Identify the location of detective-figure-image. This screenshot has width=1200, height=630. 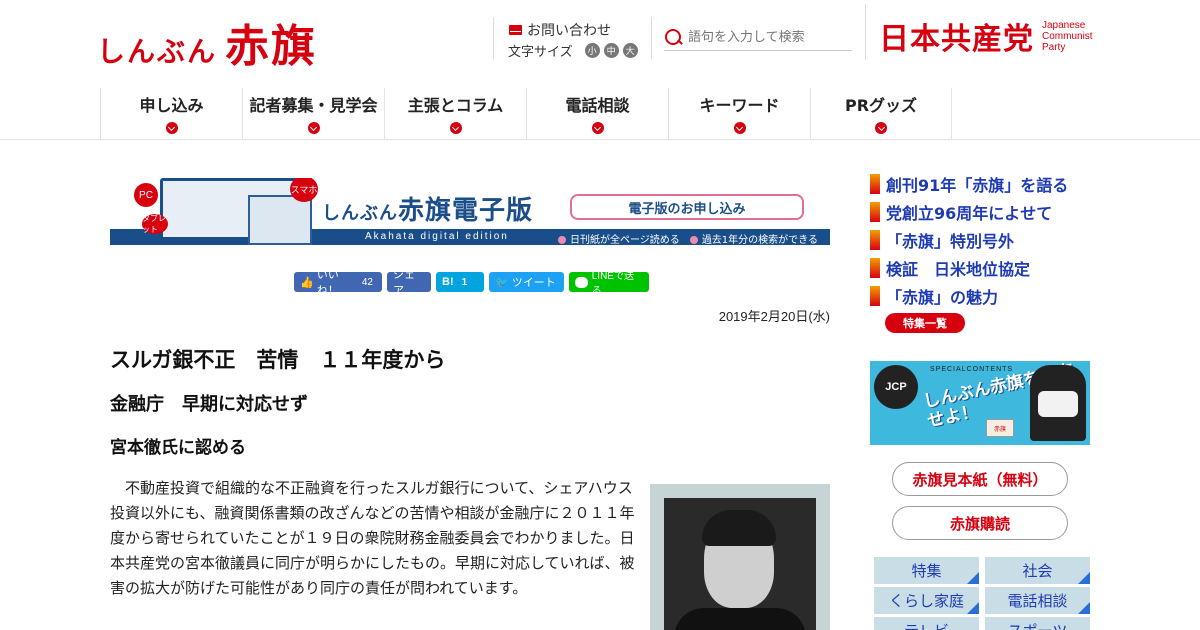
(1058, 403).